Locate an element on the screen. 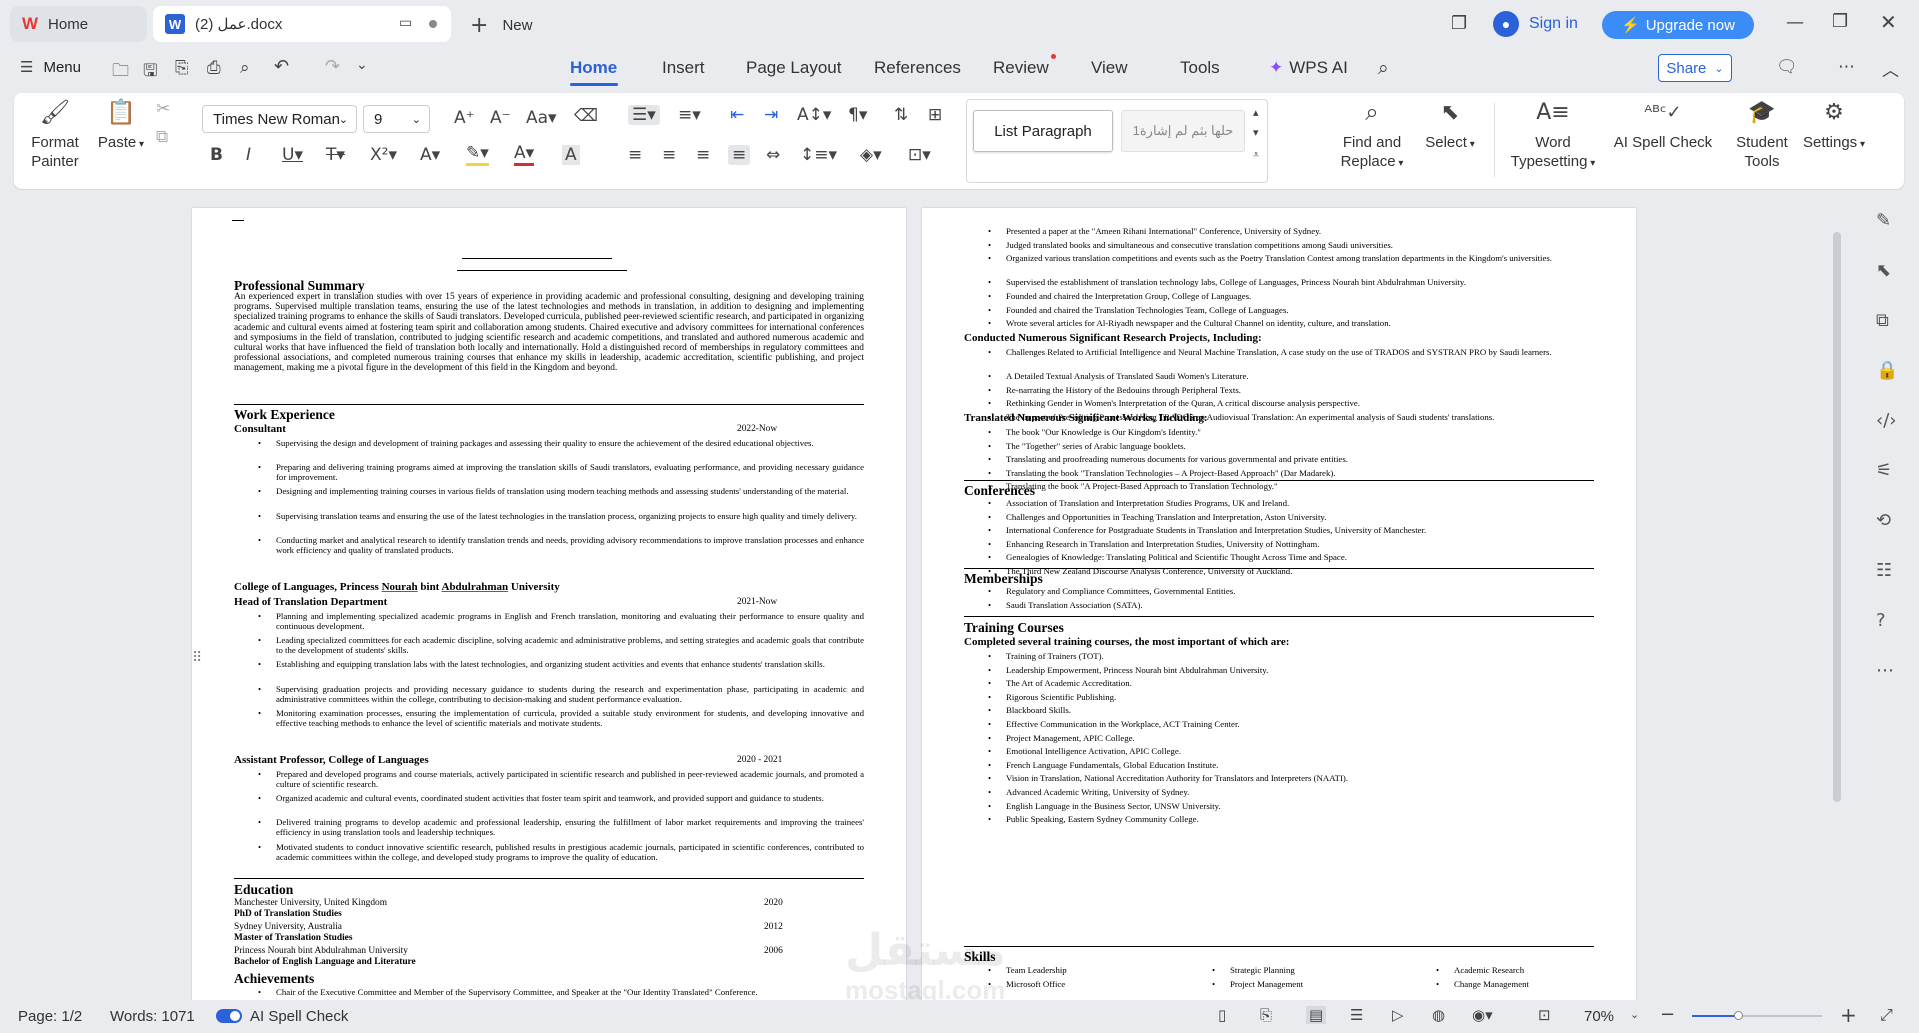 This screenshot has height=1033, width=1919. vertical-scrollbar is located at coordinates (1838, 600).